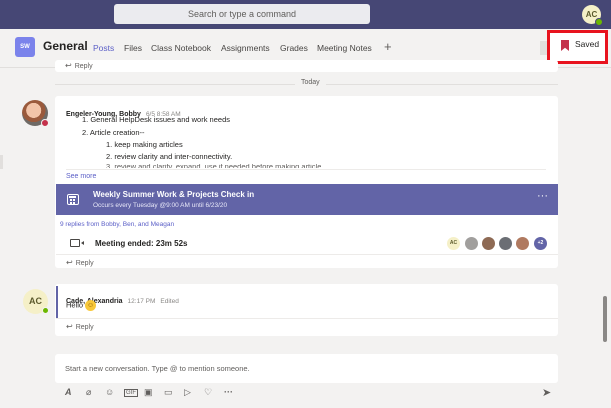 The image size is (611, 408). I want to click on user-initials: AC, so click(591, 14).